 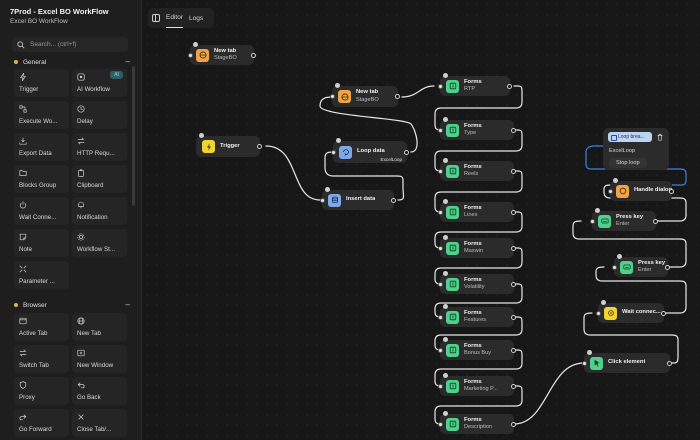 I want to click on section-browser-header: Browser –, so click(x=72, y=305).